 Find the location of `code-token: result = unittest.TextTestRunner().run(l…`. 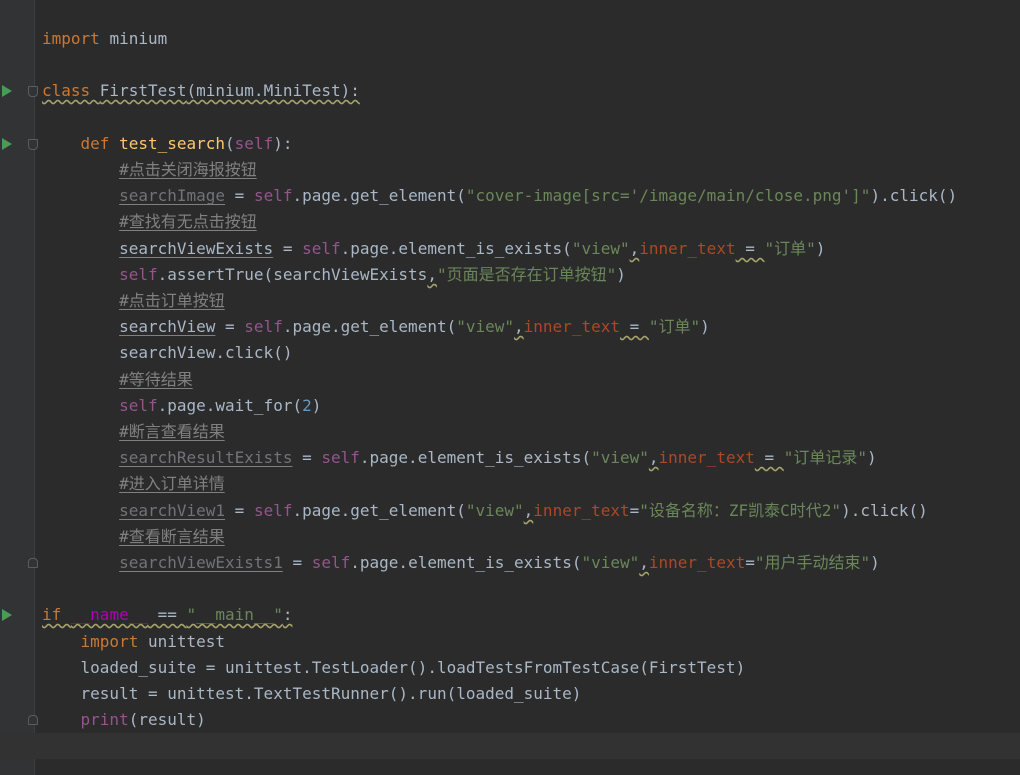

code-token: result = unittest.TextTestRunner().run(l… is located at coordinates (331, 693).